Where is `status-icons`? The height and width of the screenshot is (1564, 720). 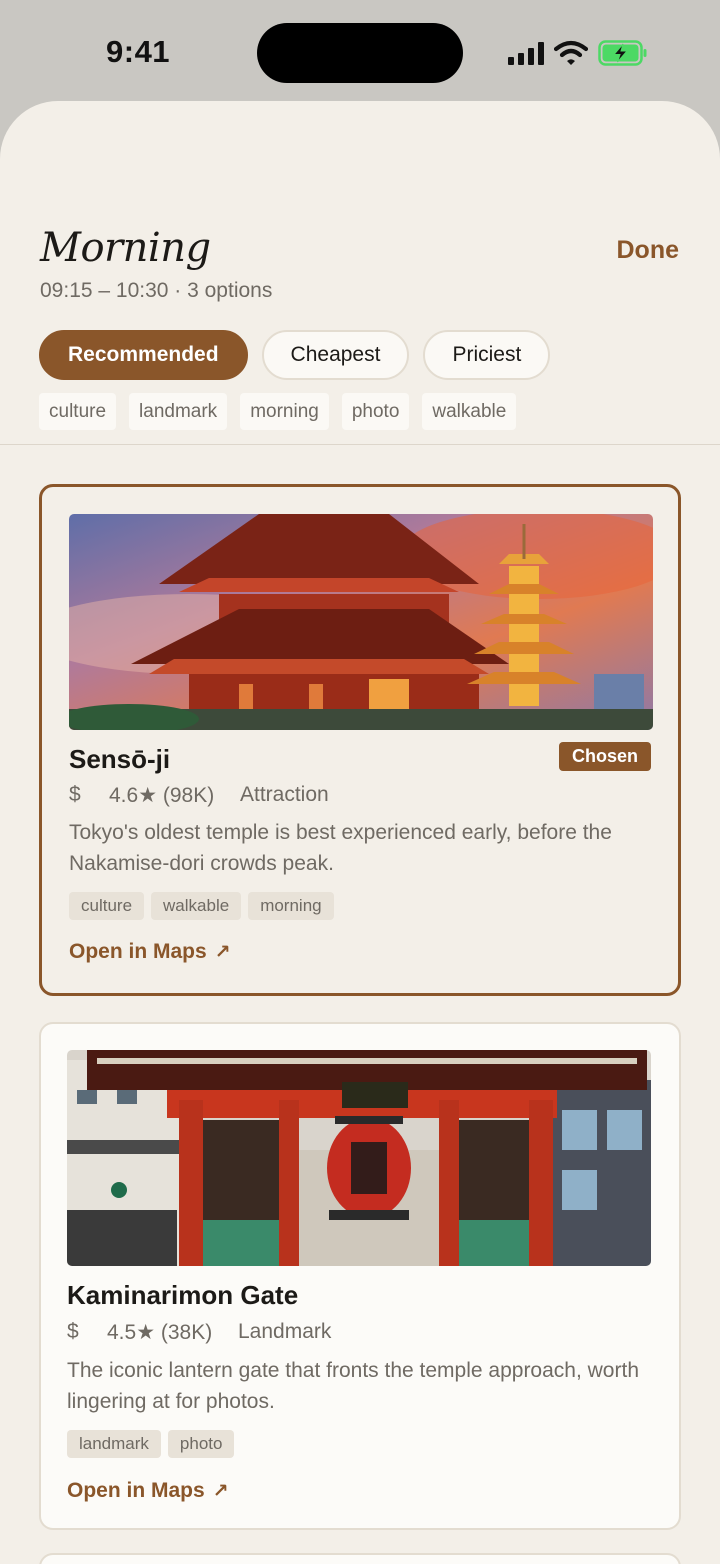
status-icons is located at coordinates (578, 53).